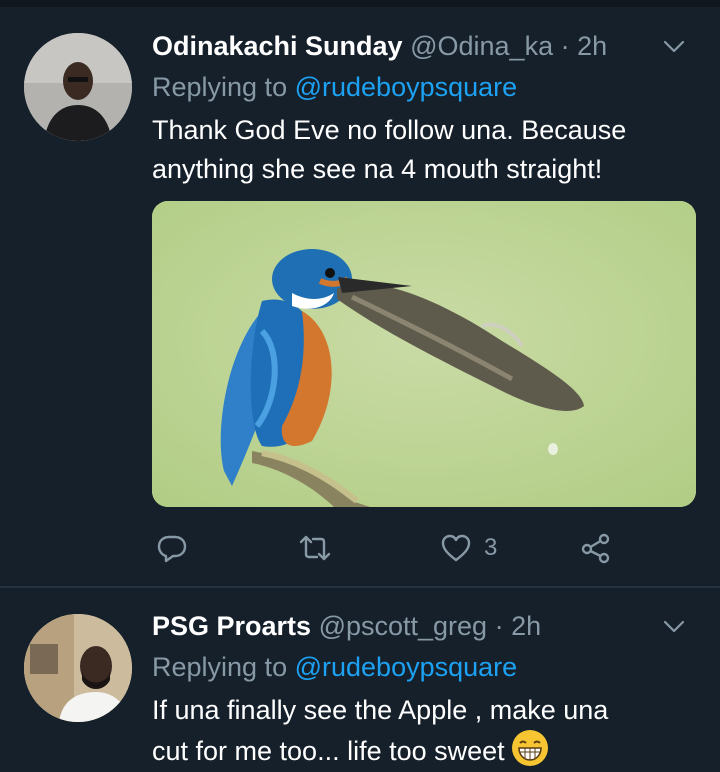 The width and height of the screenshot is (720, 772). I want to click on tweet-text-line: If una finally see the Apple , make una, so click(380, 710).